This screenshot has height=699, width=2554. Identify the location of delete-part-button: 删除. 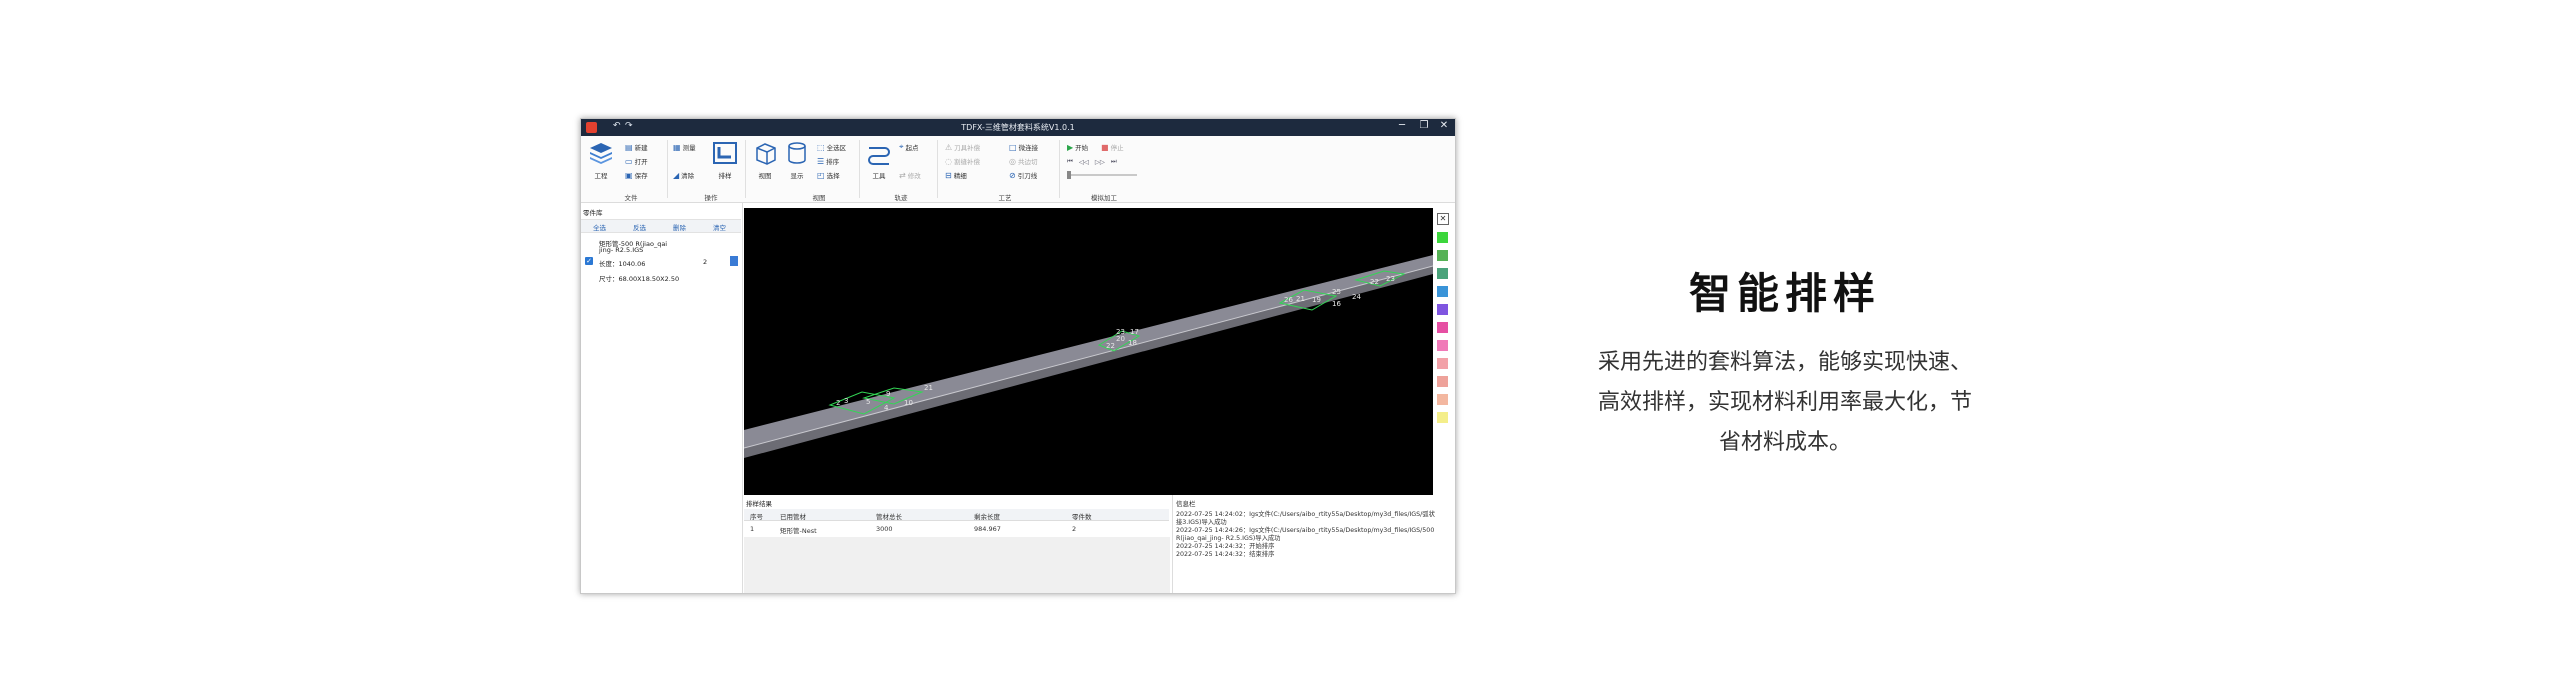
(679, 227).